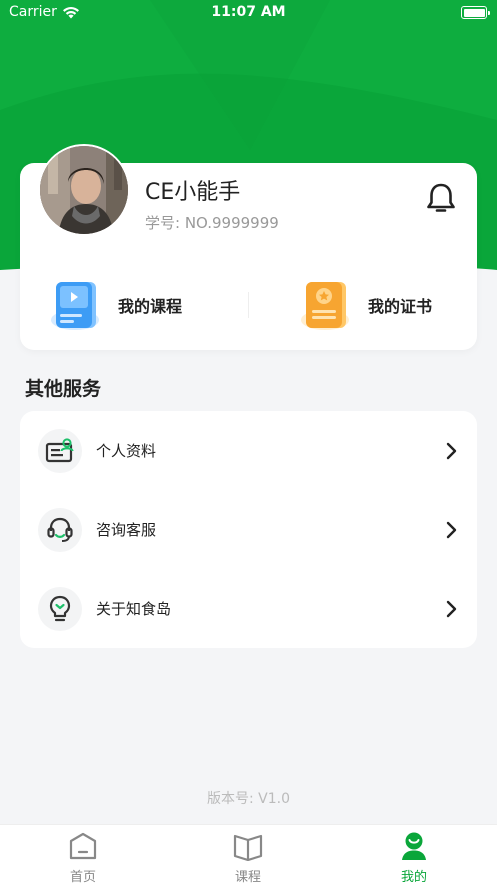 This screenshot has width=497, height=883. I want to click on tab-bar: 首页 课程 我的, so click(248, 853).